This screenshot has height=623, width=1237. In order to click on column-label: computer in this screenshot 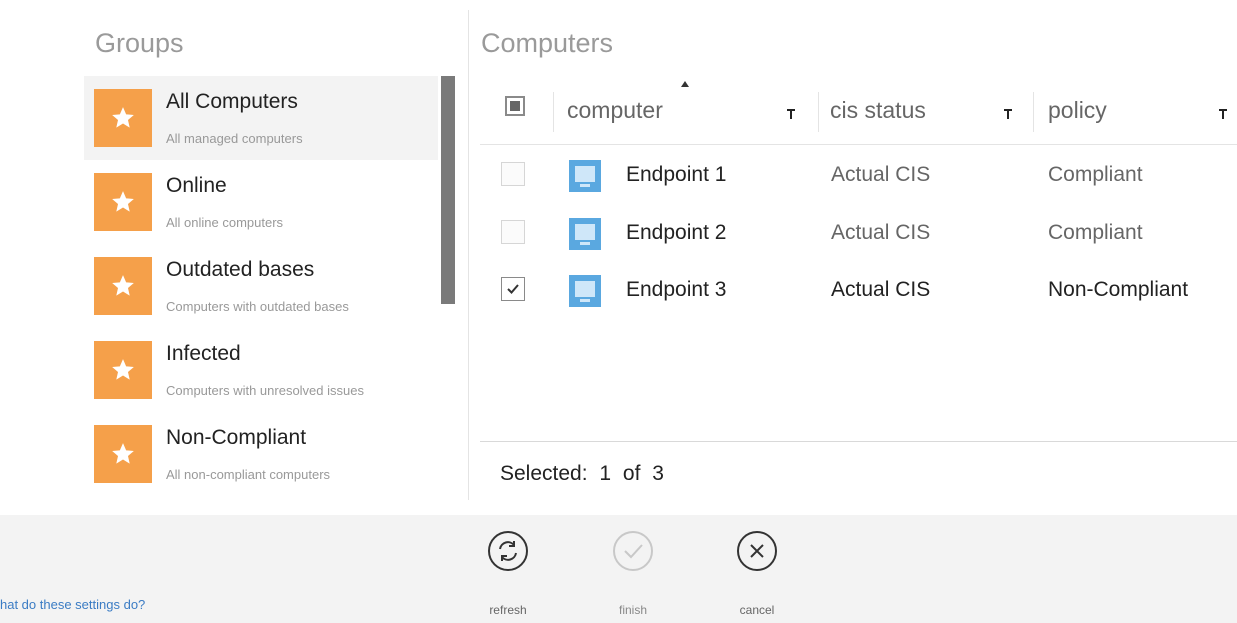, I will do `click(615, 110)`.